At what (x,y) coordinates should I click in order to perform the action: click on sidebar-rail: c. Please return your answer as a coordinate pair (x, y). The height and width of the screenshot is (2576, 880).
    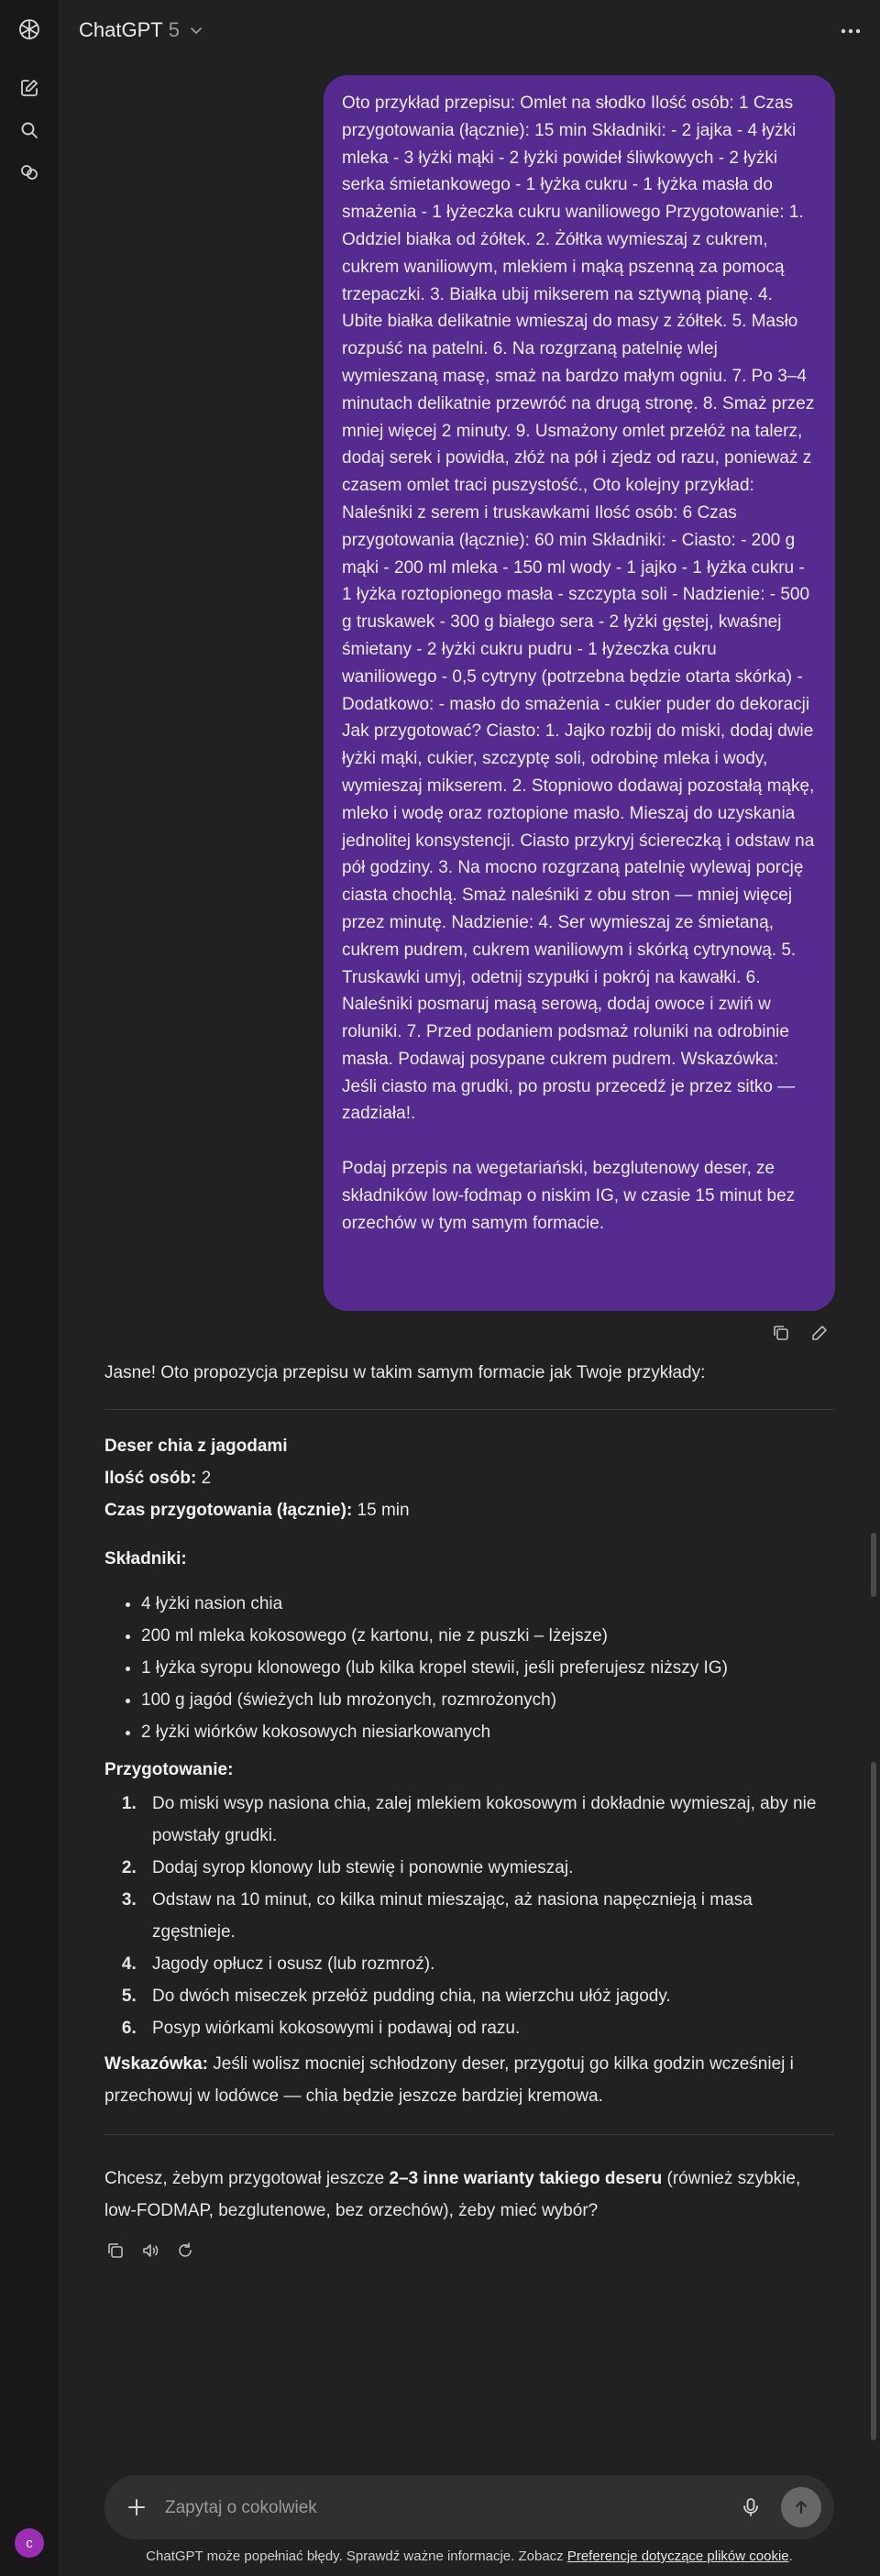
    Looking at the image, I should click on (30, 1288).